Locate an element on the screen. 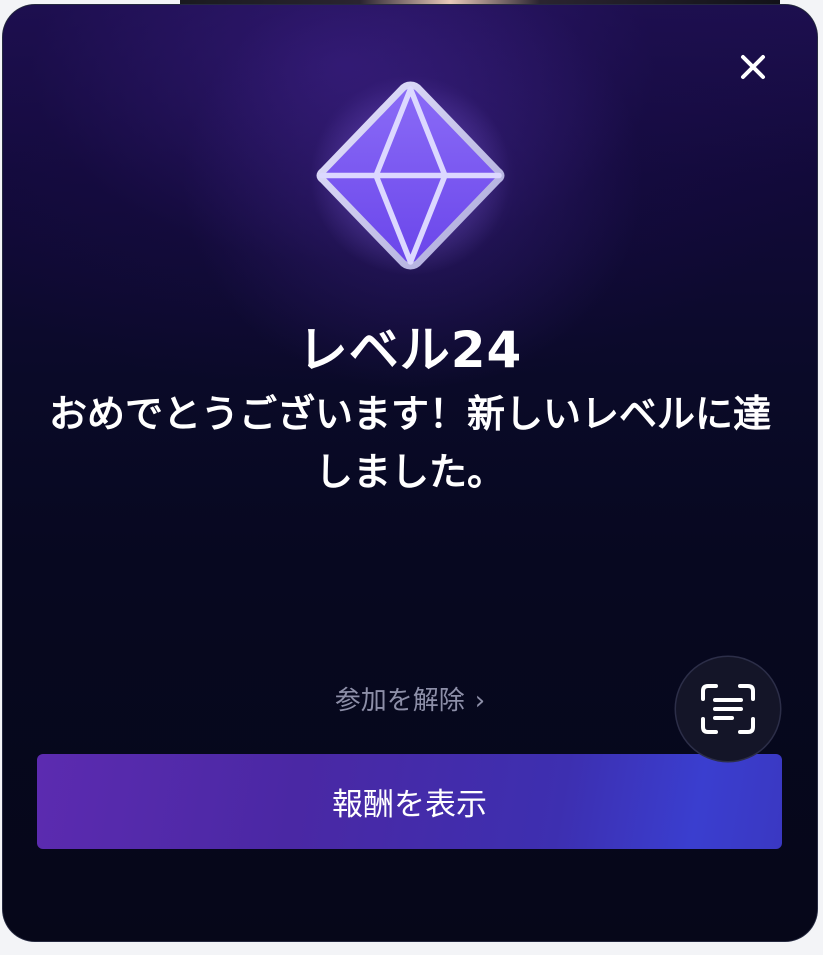 The height and width of the screenshot is (955, 823). text-scan-icon is located at coordinates (728, 709).